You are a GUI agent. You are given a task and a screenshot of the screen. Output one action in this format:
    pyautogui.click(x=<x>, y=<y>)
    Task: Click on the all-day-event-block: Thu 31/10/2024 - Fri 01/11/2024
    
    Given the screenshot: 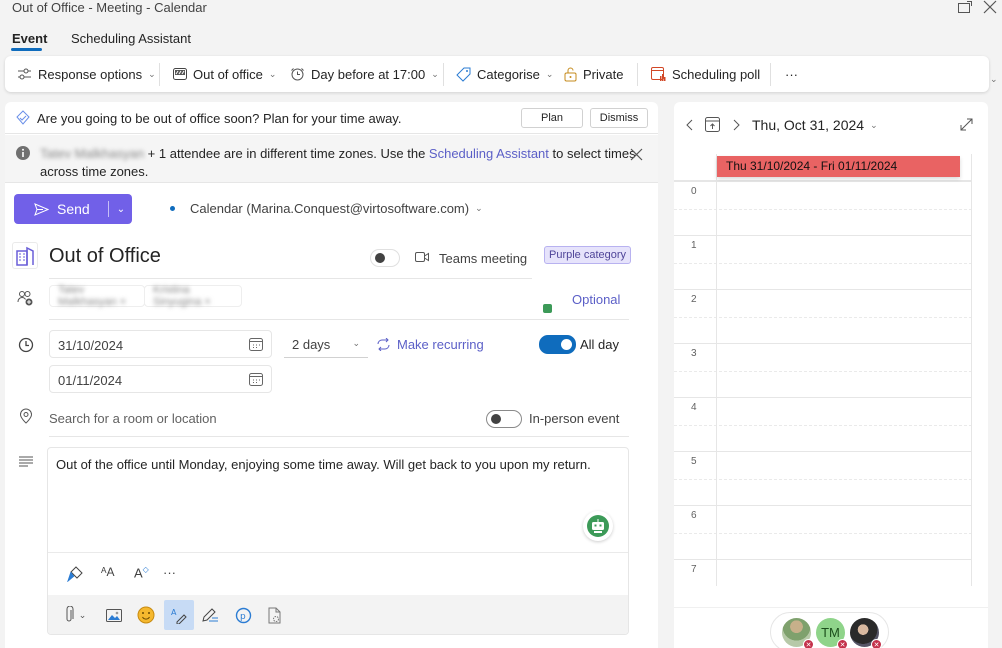 What is the action you would take?
    pyautogui.click(x=838, y=166)
    